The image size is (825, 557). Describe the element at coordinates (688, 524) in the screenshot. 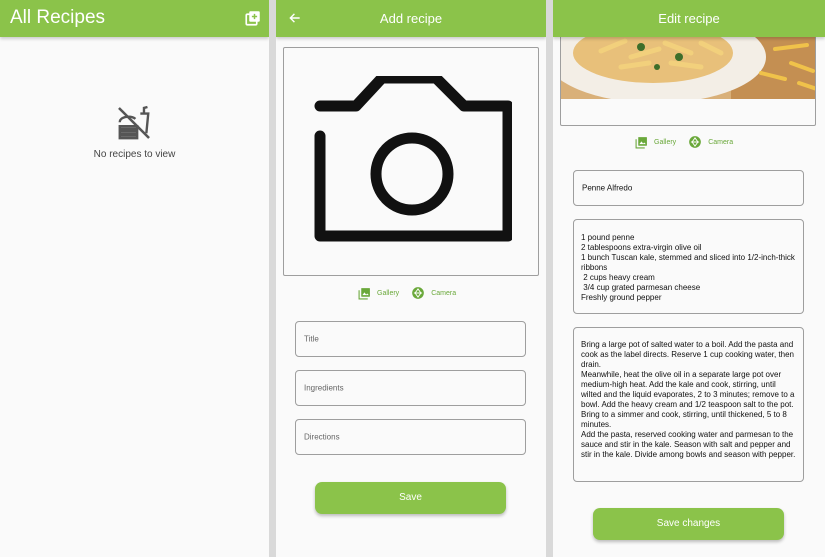

I see `save-changes-button: Save changes` at that location.